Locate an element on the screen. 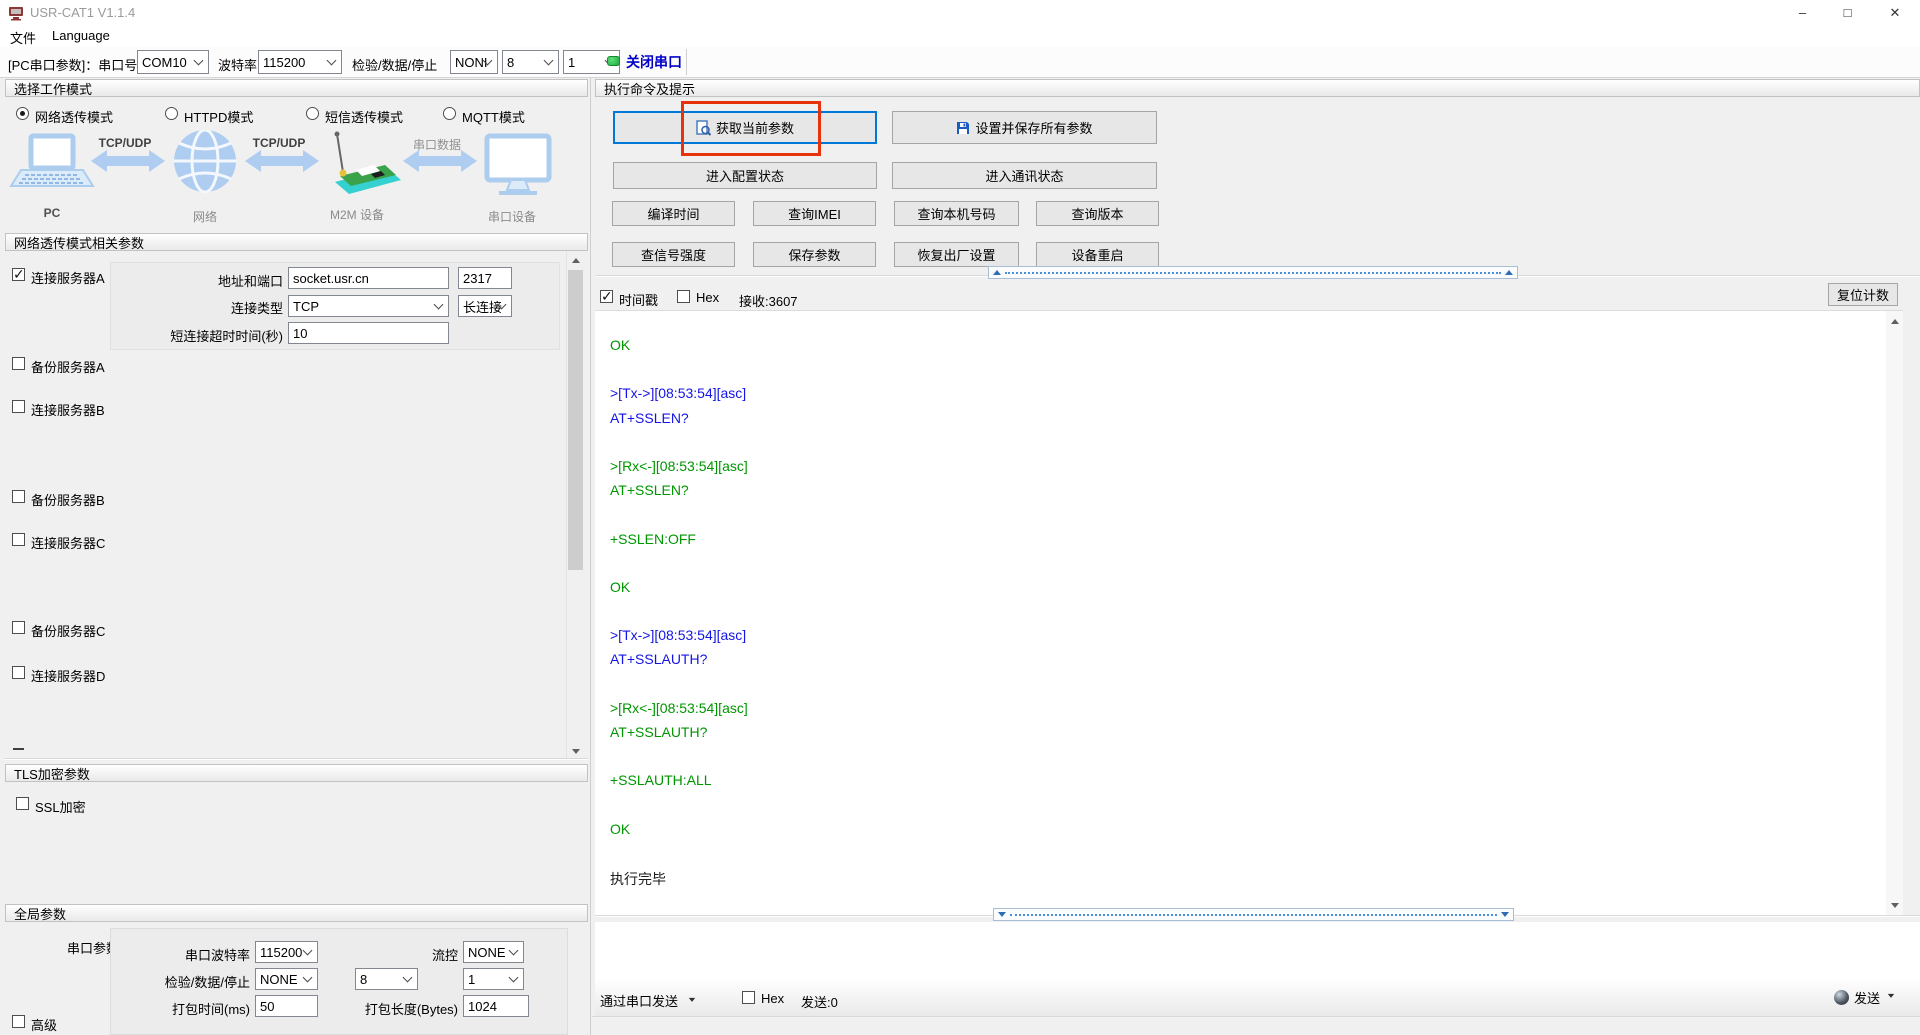 This screenshot has width=1920, height=1035. checkbox-backup-b is located at coordinates (18, 496).